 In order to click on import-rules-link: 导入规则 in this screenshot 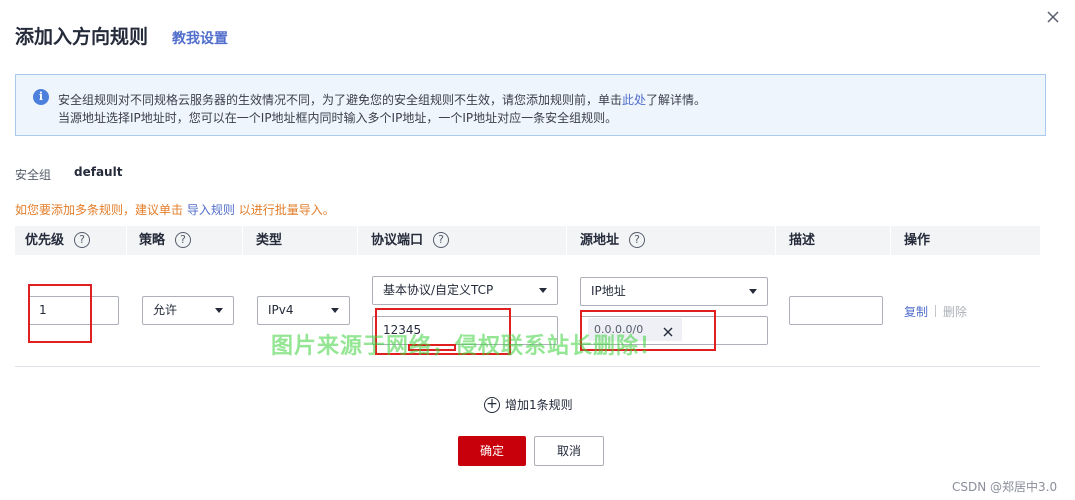, I will do `click(211, 210)`.